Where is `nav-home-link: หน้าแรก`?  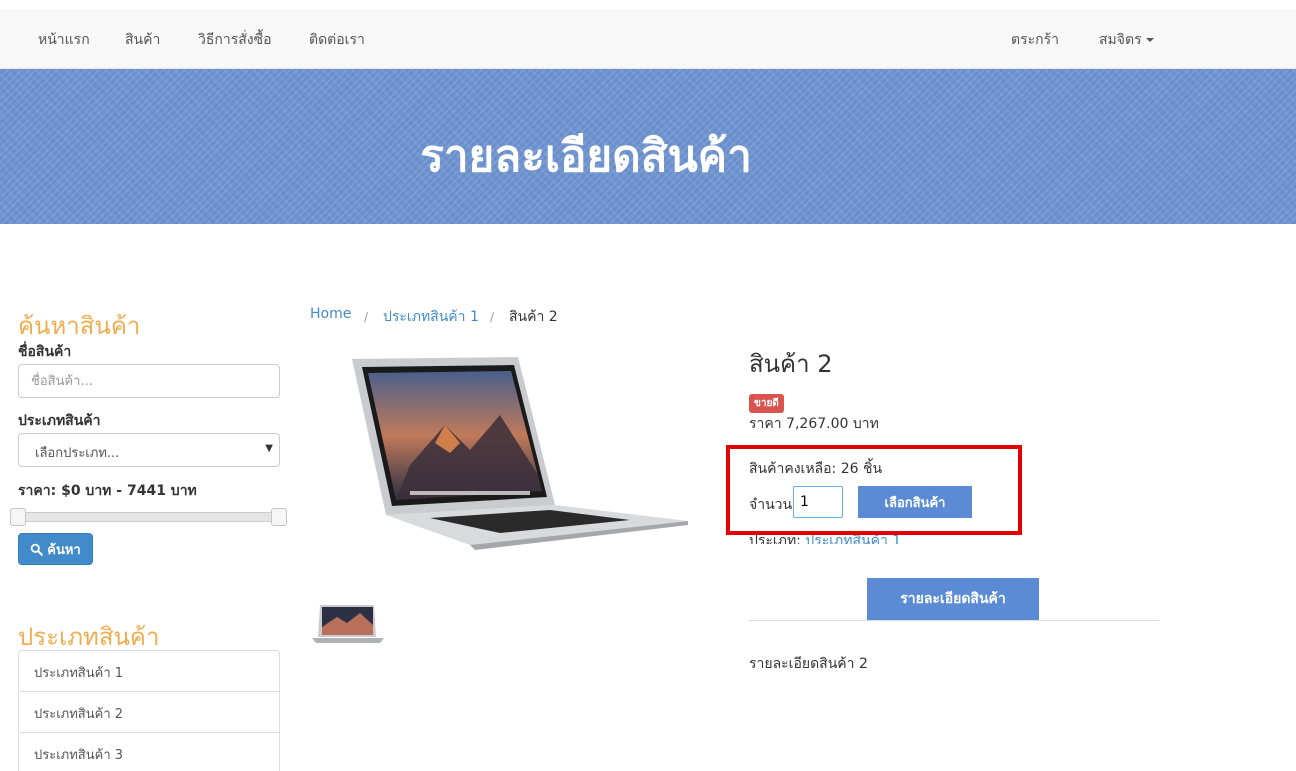
nav-home-link: หน้าแรก is located at coordinates (64, 40).